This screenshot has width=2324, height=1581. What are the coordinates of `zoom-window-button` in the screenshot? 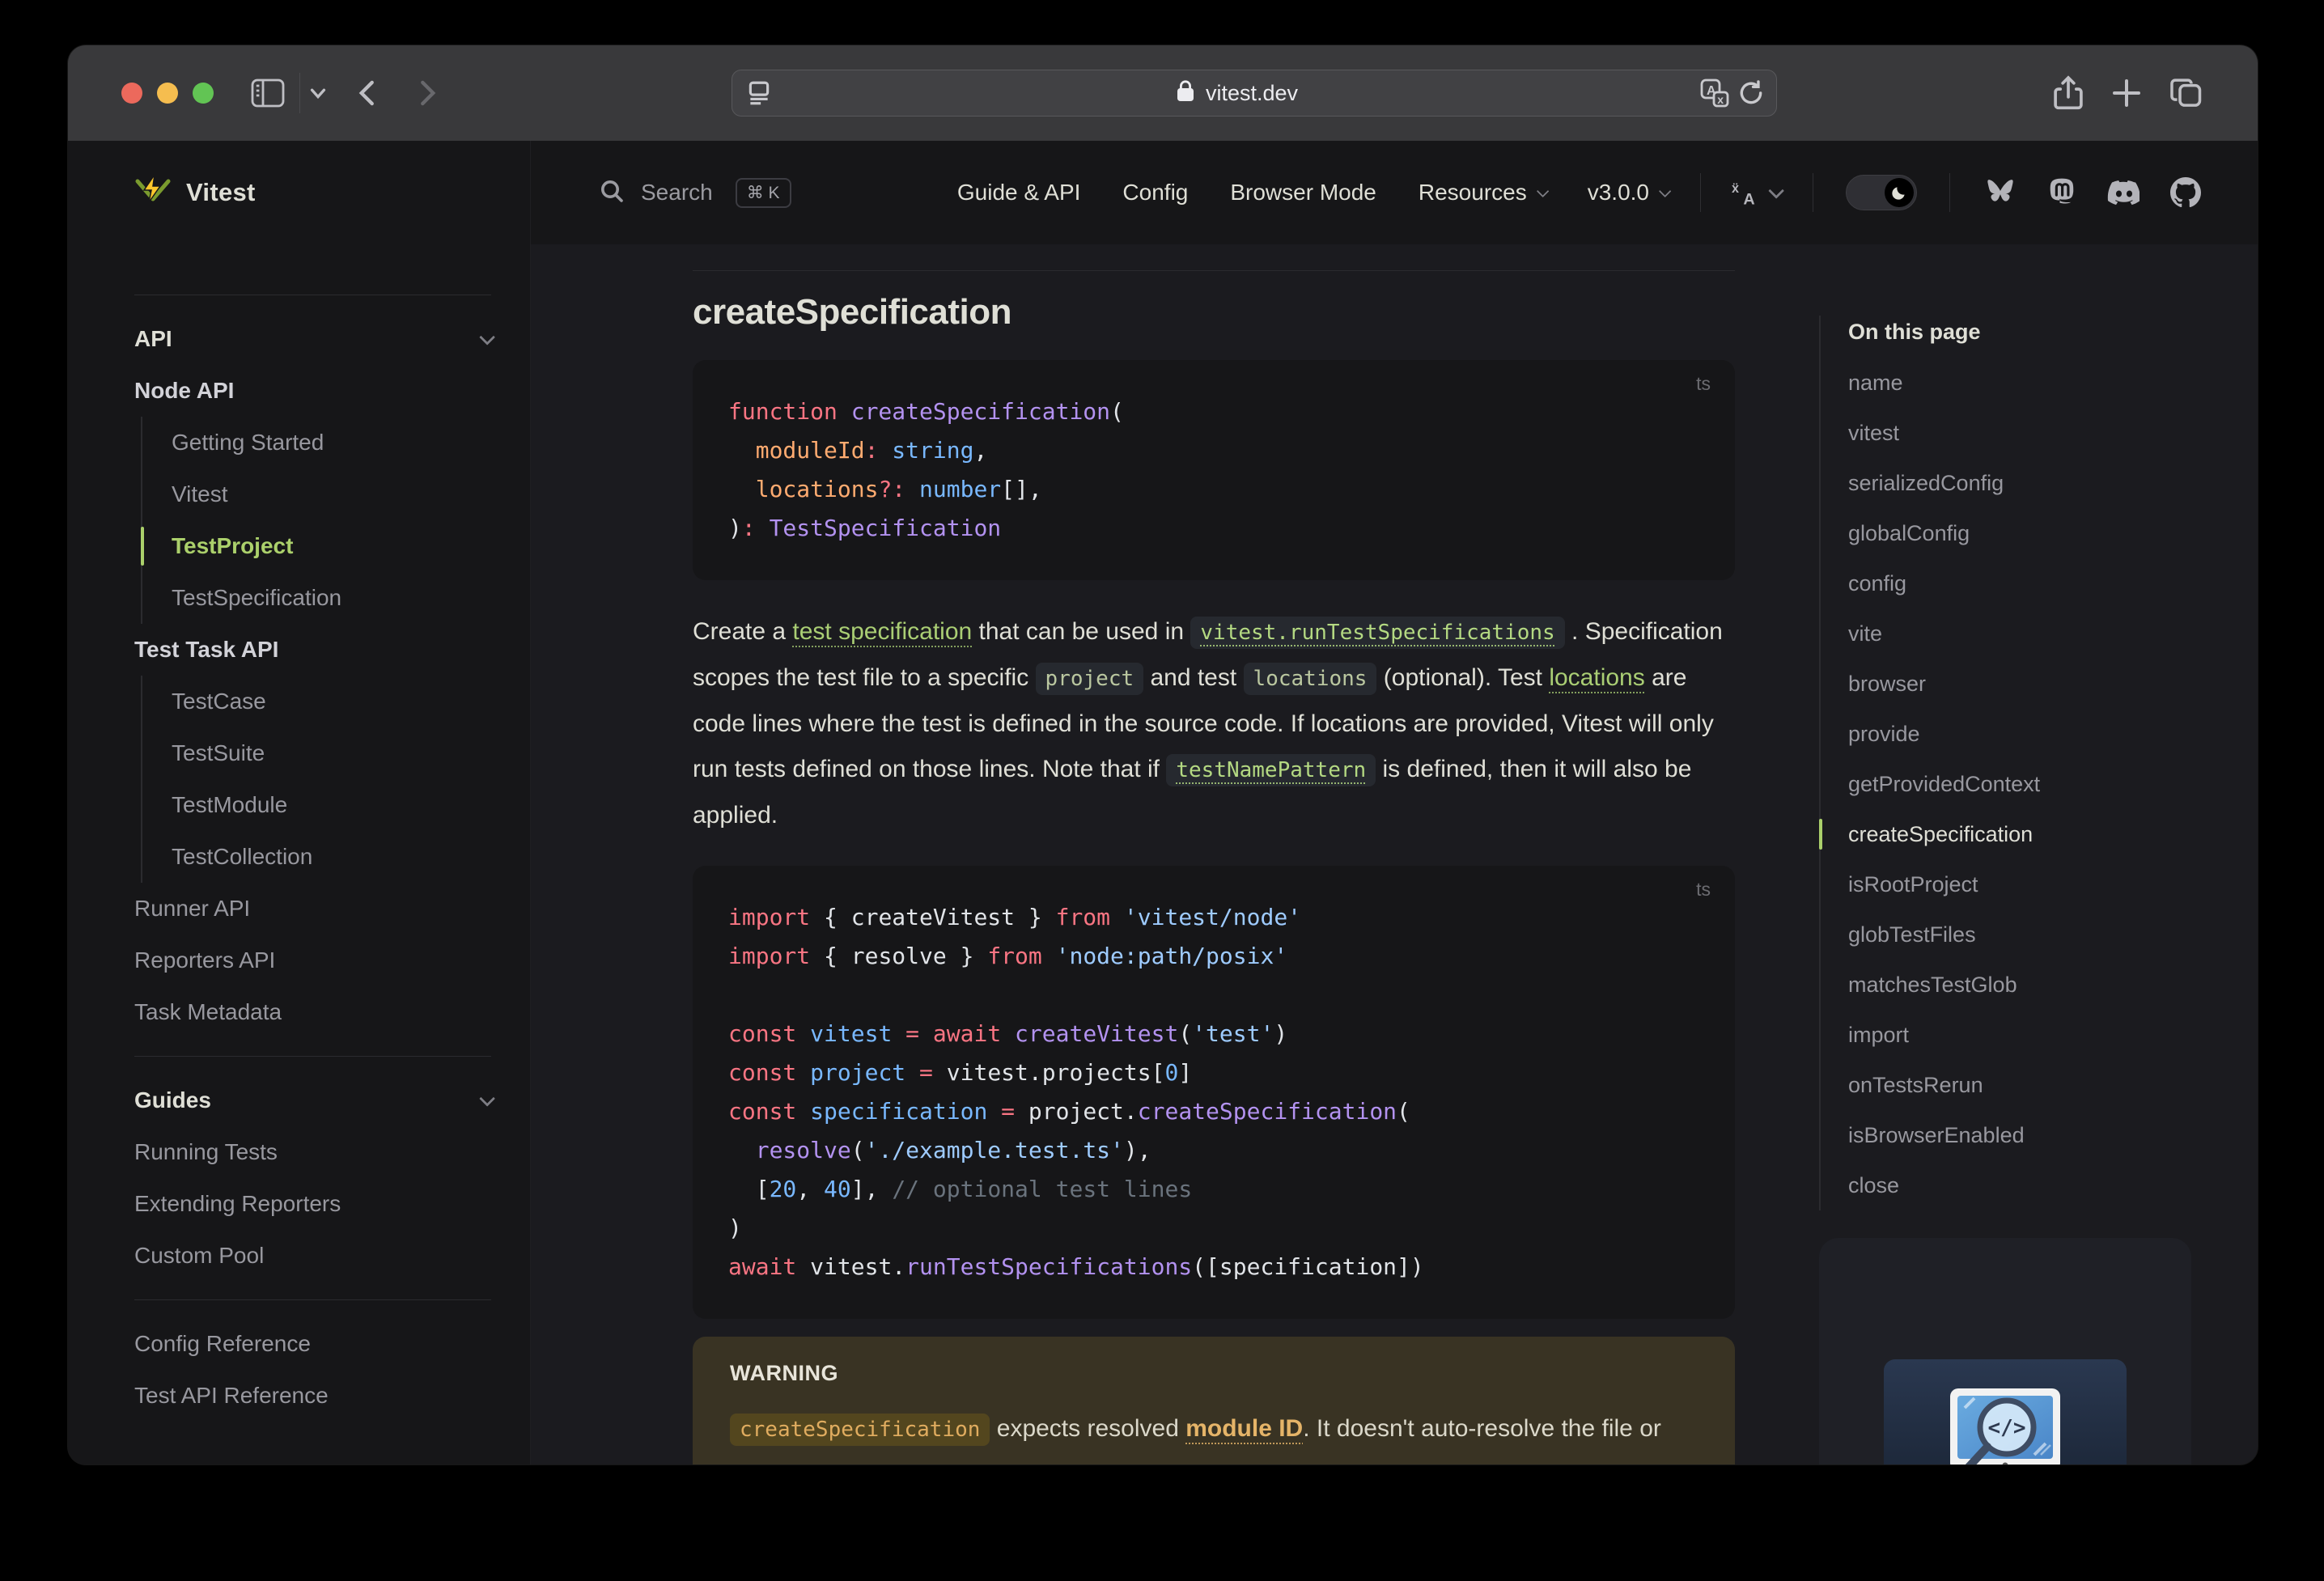 It's located at (203, 93).